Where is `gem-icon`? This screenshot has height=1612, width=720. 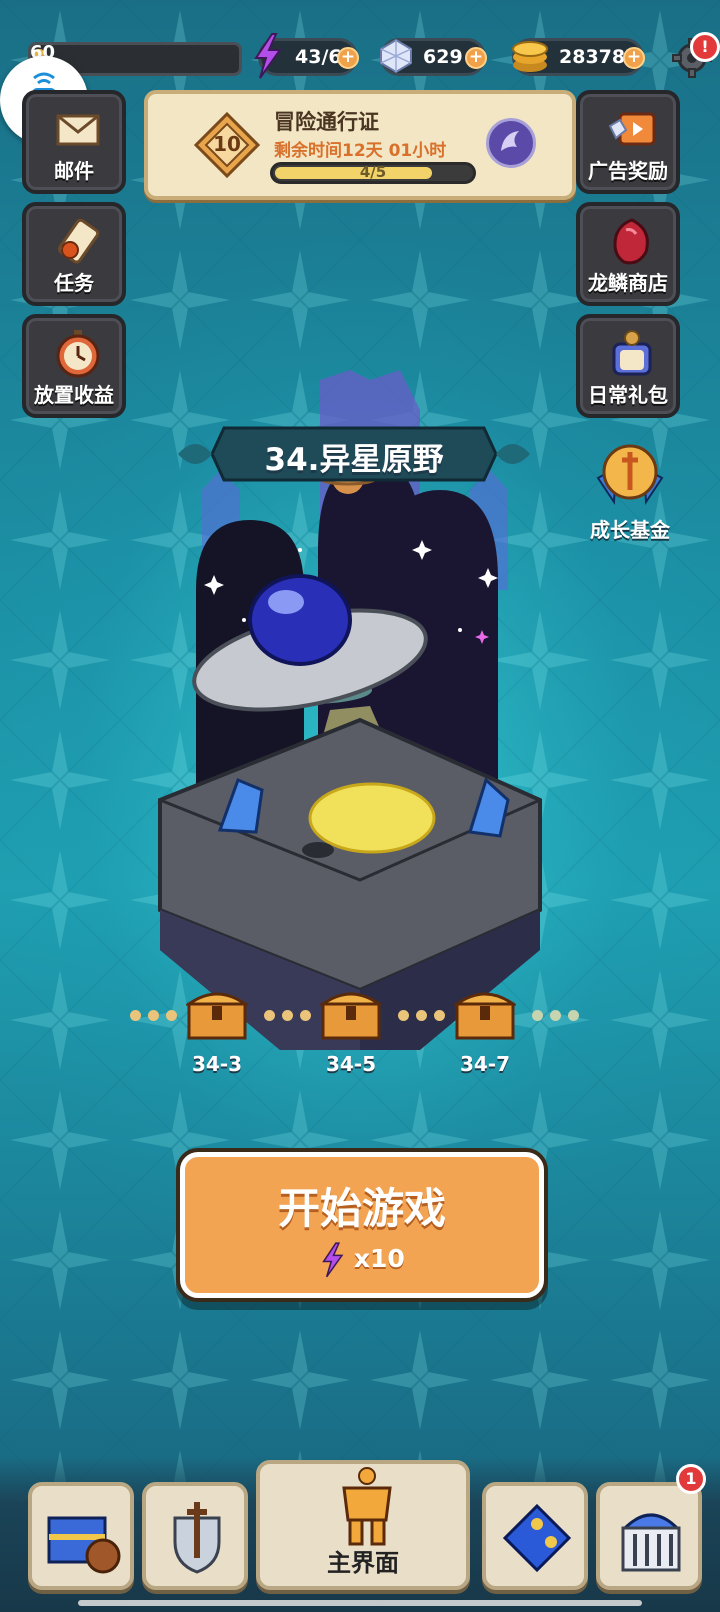 gem-icon is located at coordinates (396, 56).